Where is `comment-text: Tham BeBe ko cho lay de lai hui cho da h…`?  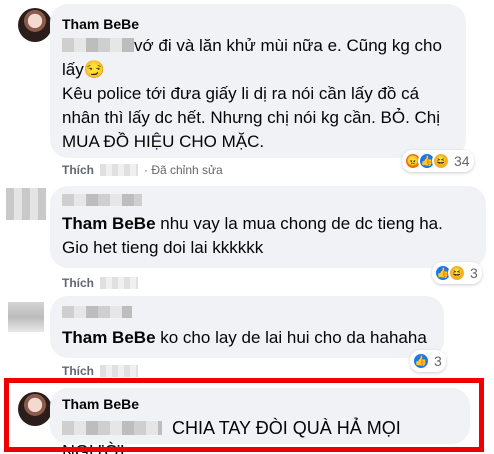
comment-text: Tham BeBe ko cho lay de lai hui cho da h… is located at coordinates (244, 337).